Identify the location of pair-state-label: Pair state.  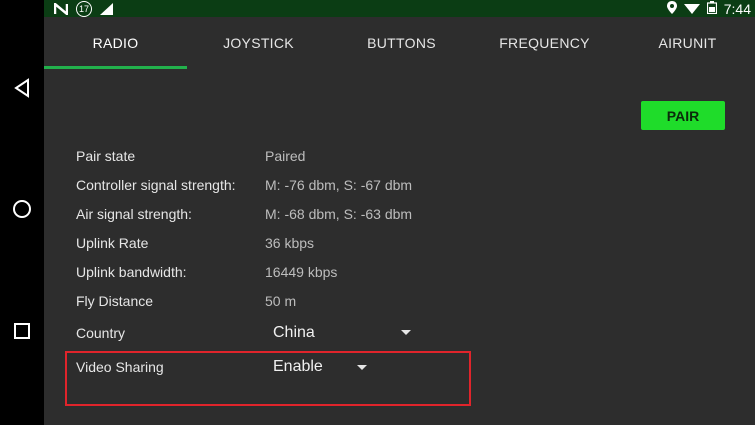
(106, 156).